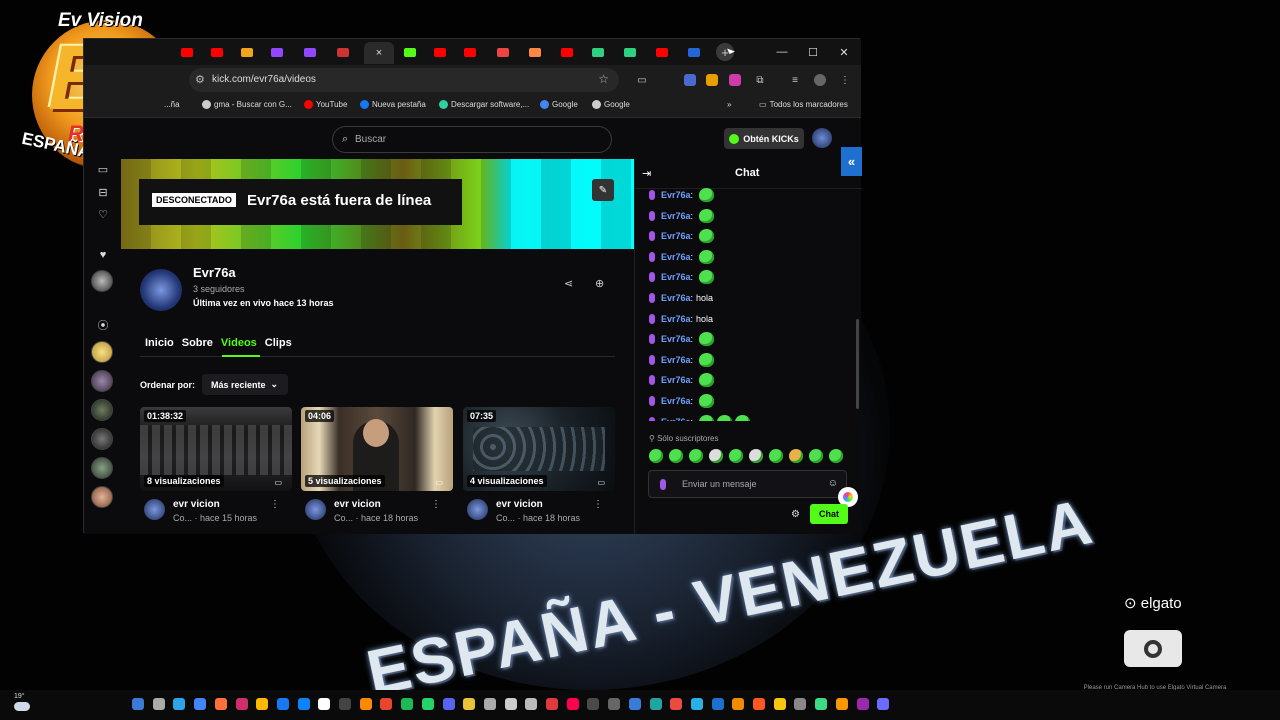  Describe the element at coordinates (646, 173) in the screenshot. I see `collapse-chat-icon: ⇥` at that location.